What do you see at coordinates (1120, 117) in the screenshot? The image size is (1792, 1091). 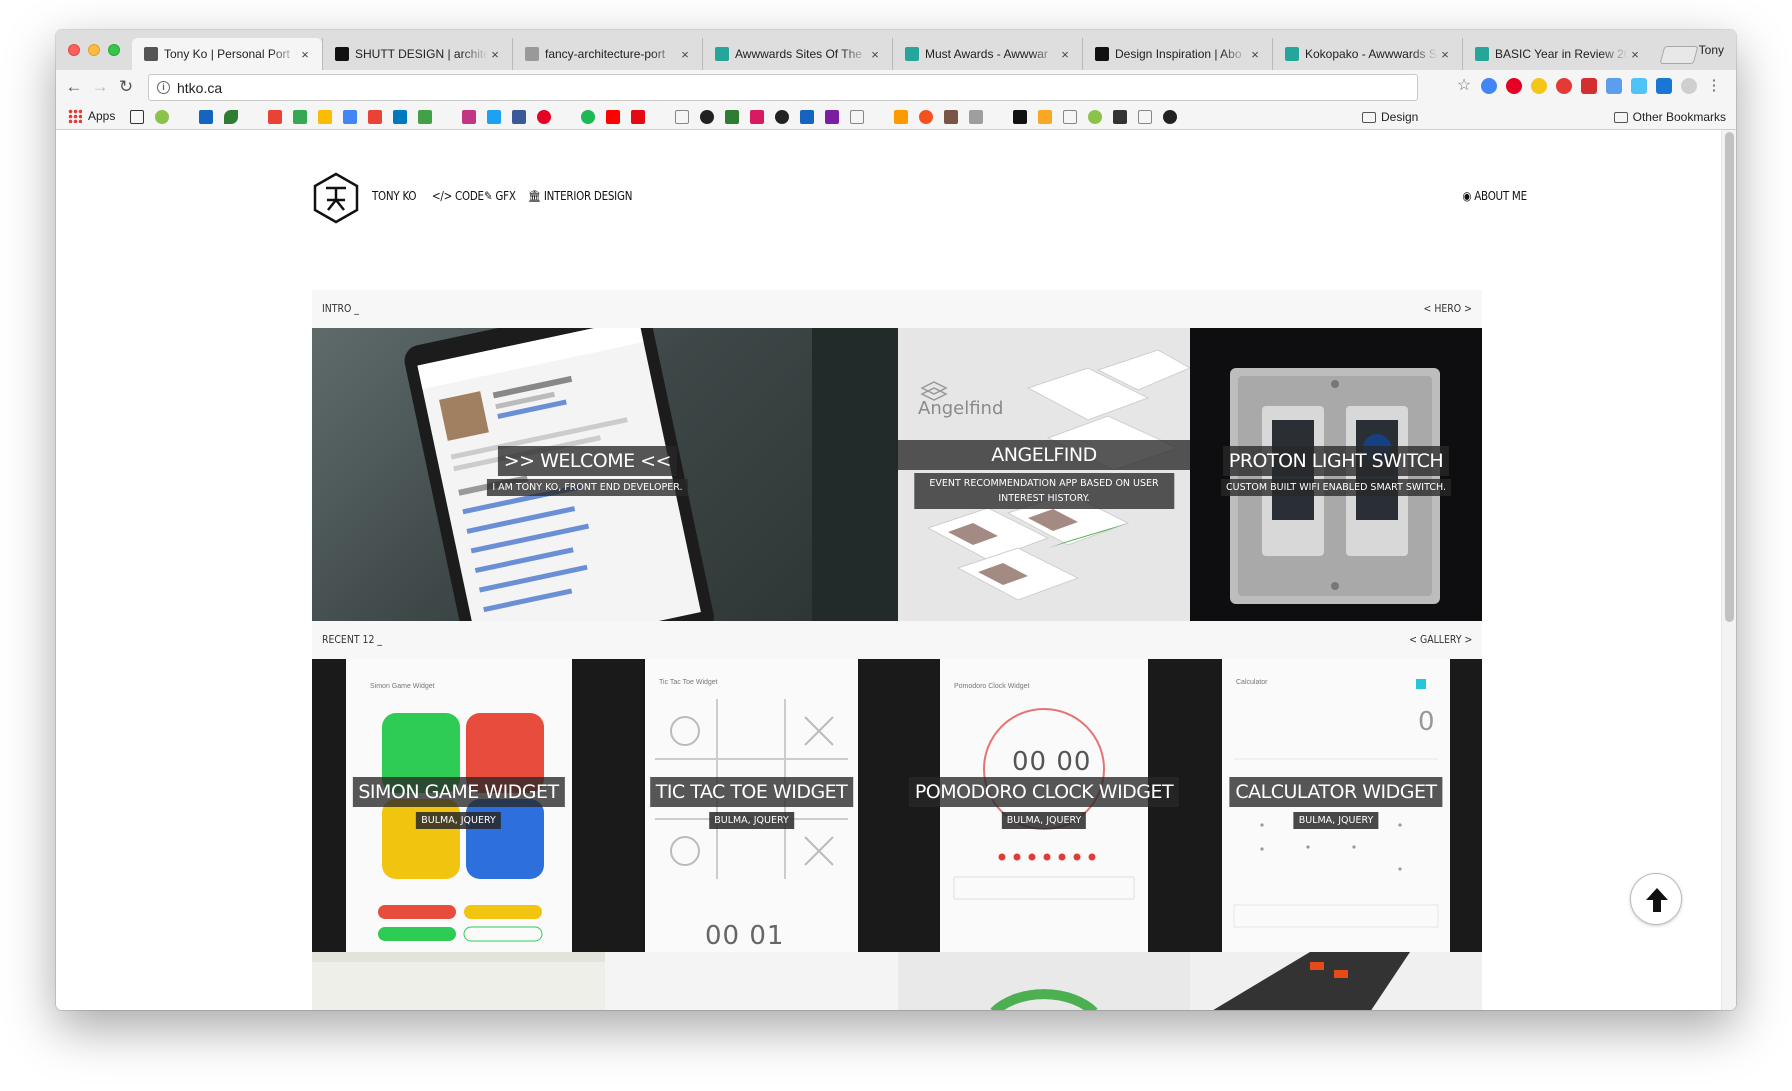 I see `md-icon` at bounding box center [1120, 117].